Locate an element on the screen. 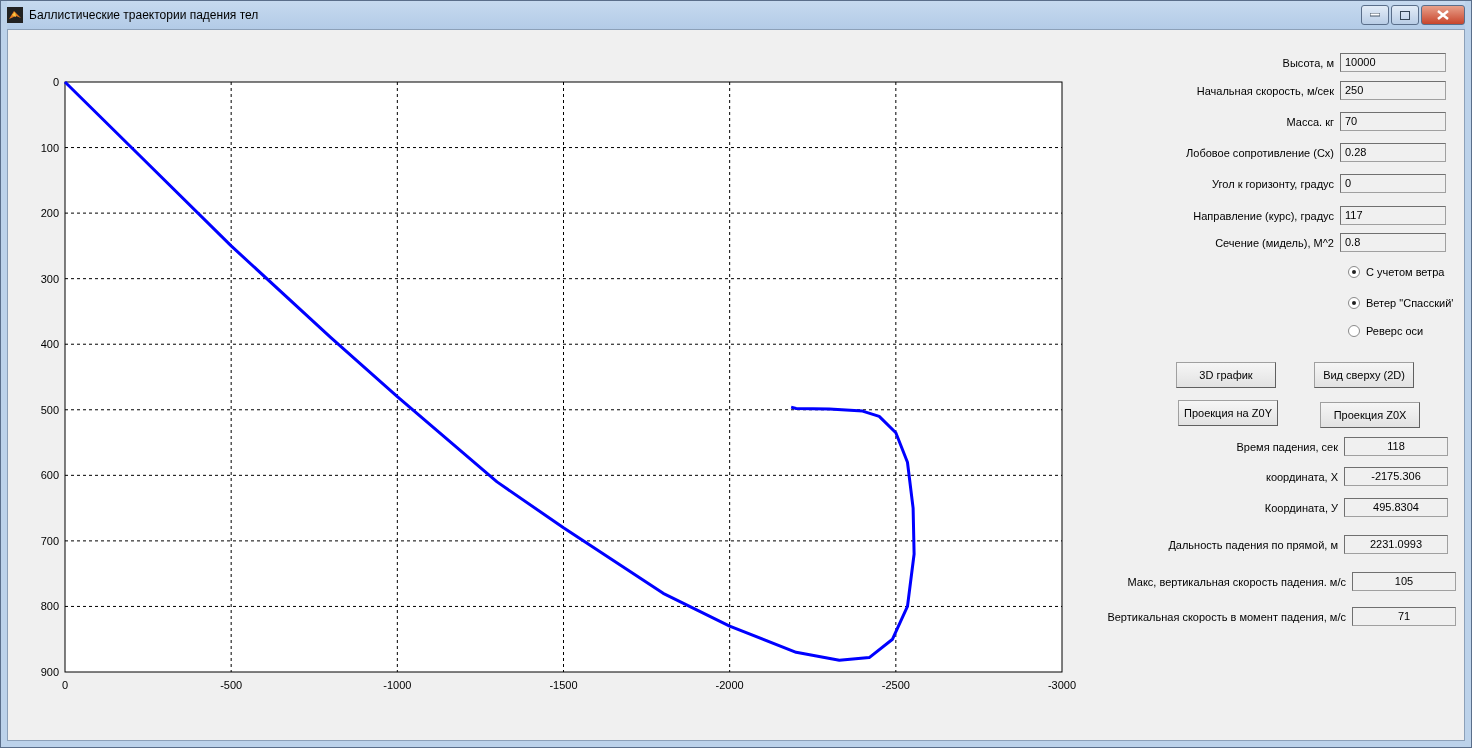 The image size is (1472, 748). radio-label: С учетом ветра is located at coordinates (1405, 272).